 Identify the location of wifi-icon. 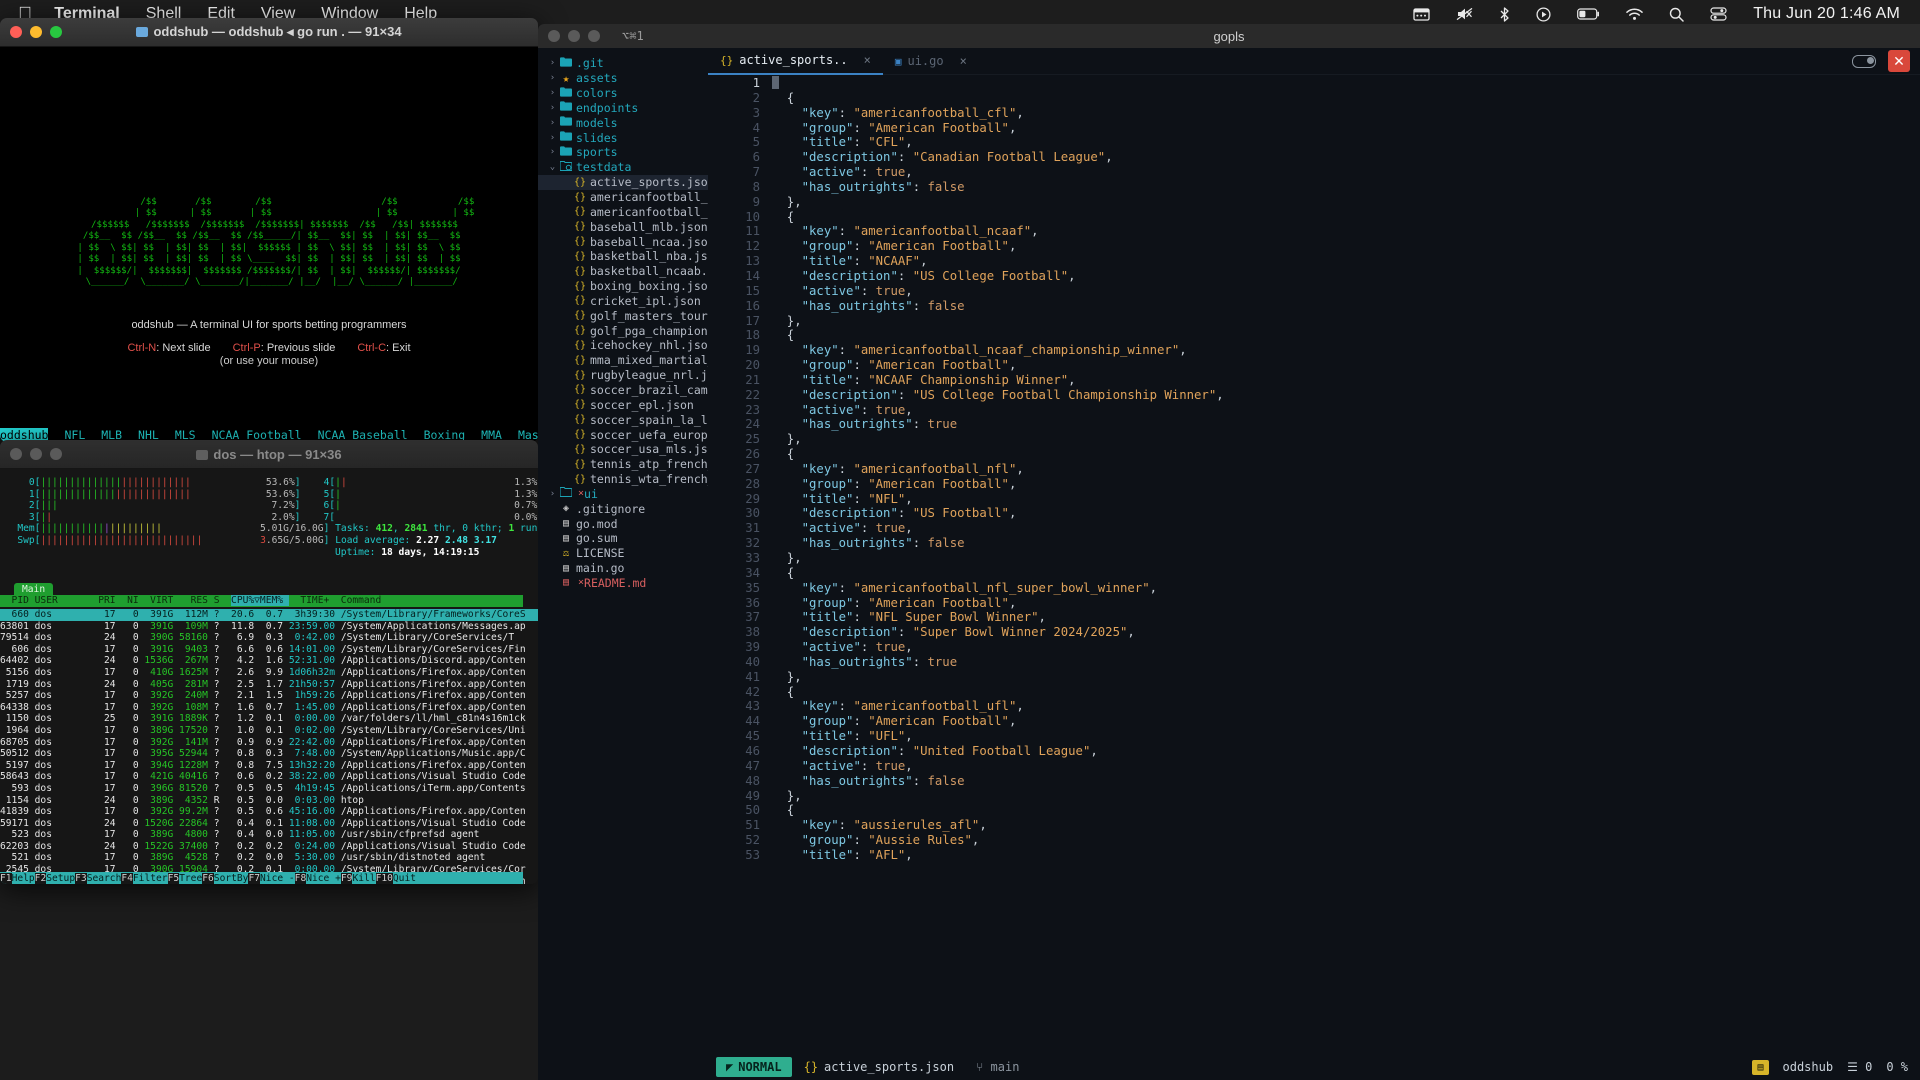
(1634, 14).